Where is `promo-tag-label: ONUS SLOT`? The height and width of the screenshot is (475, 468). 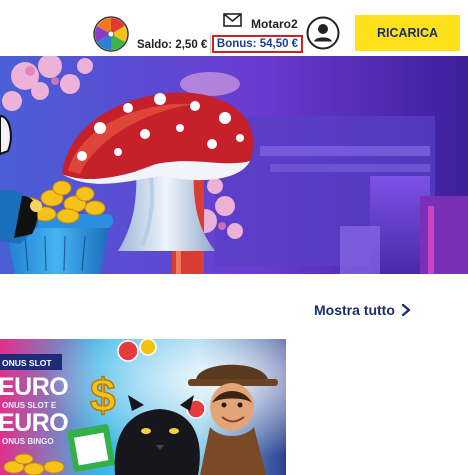 promo-tag-label: ONUS SLOT is located at coordinates (27, 363).